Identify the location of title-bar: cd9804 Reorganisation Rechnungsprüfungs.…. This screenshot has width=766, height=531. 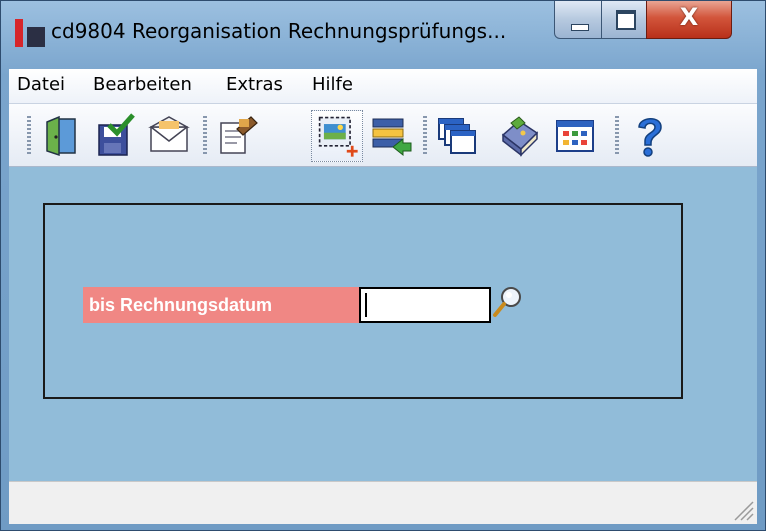
(383, 30).